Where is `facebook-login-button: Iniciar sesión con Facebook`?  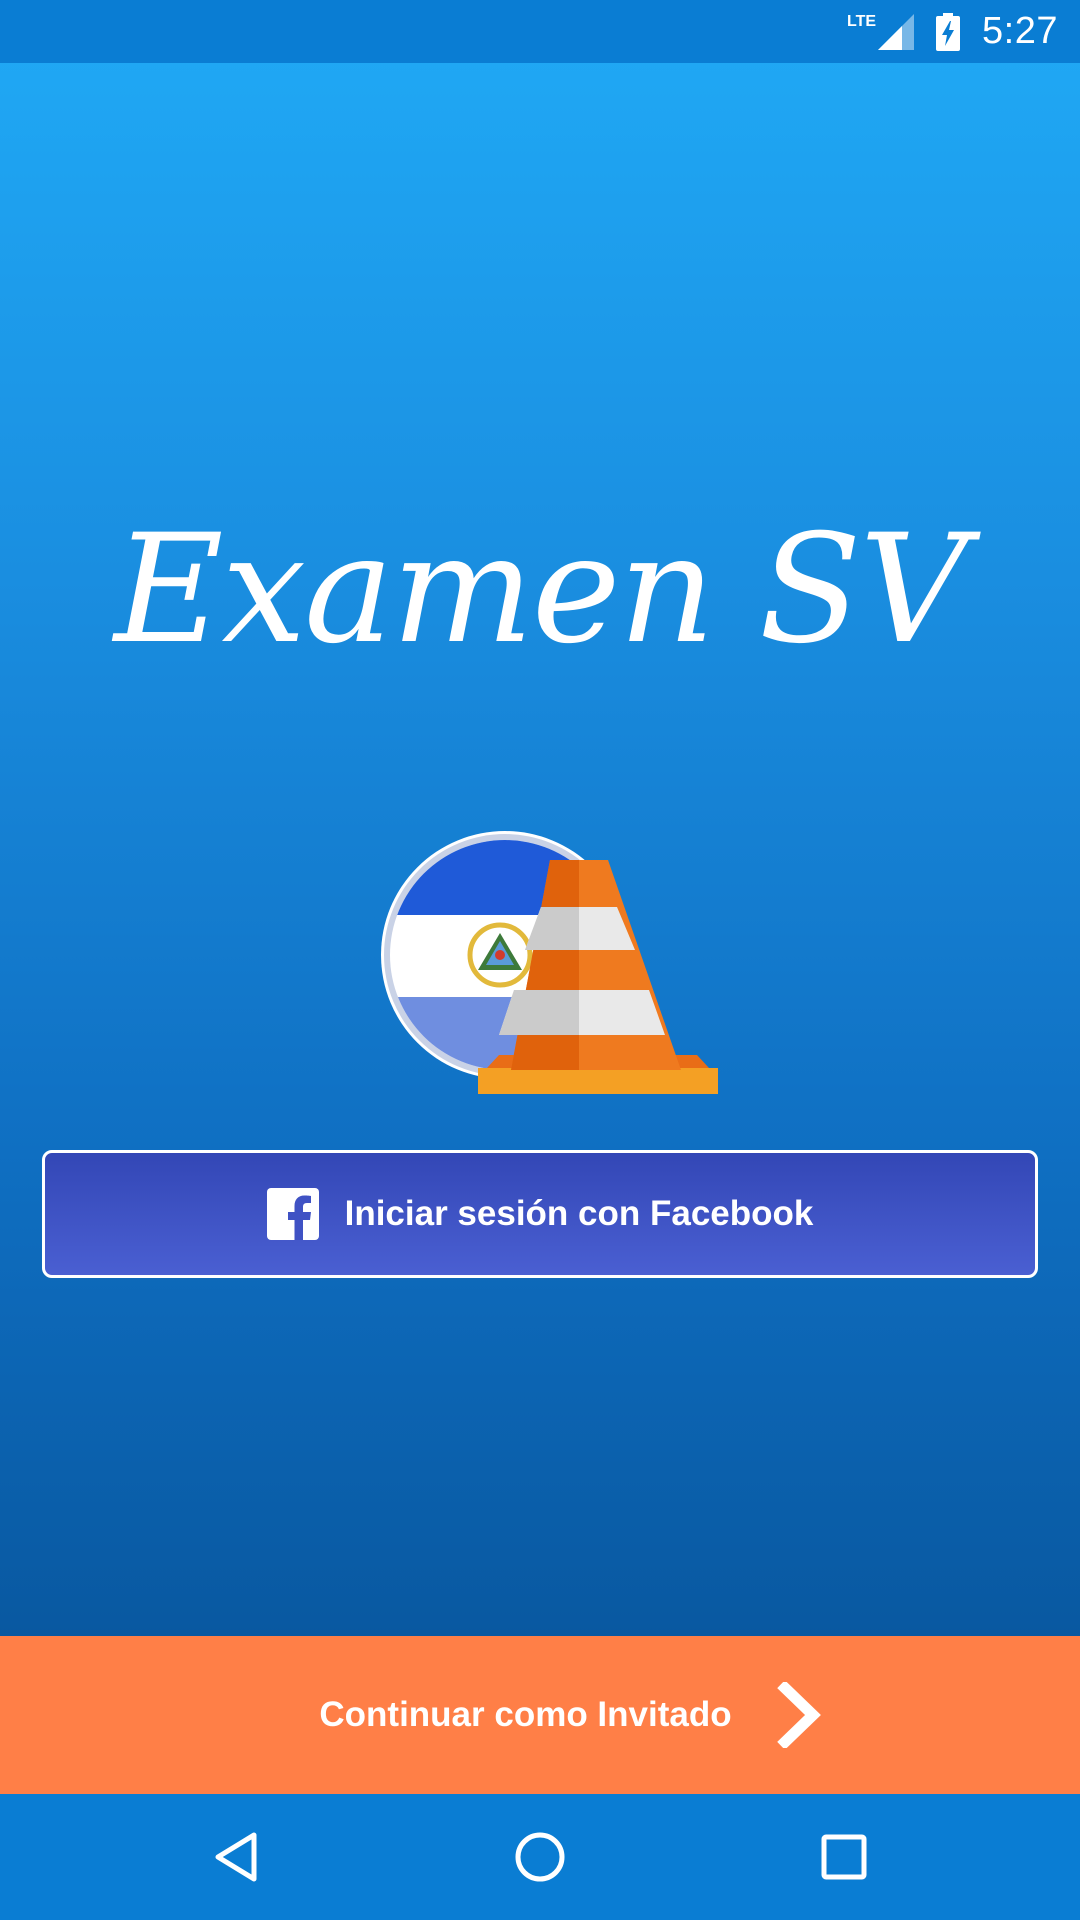
facebook-login-button: Iniciar sesión con Facebook is located at coordinates (540, 1214).